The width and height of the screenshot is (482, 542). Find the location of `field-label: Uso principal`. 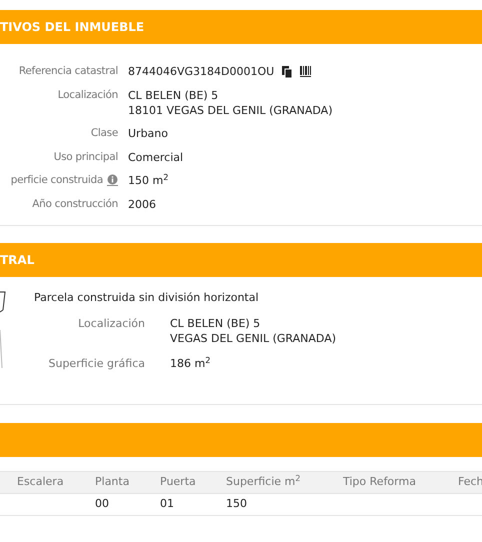

field-label: Uso principal is located at coordinates (86, 157).